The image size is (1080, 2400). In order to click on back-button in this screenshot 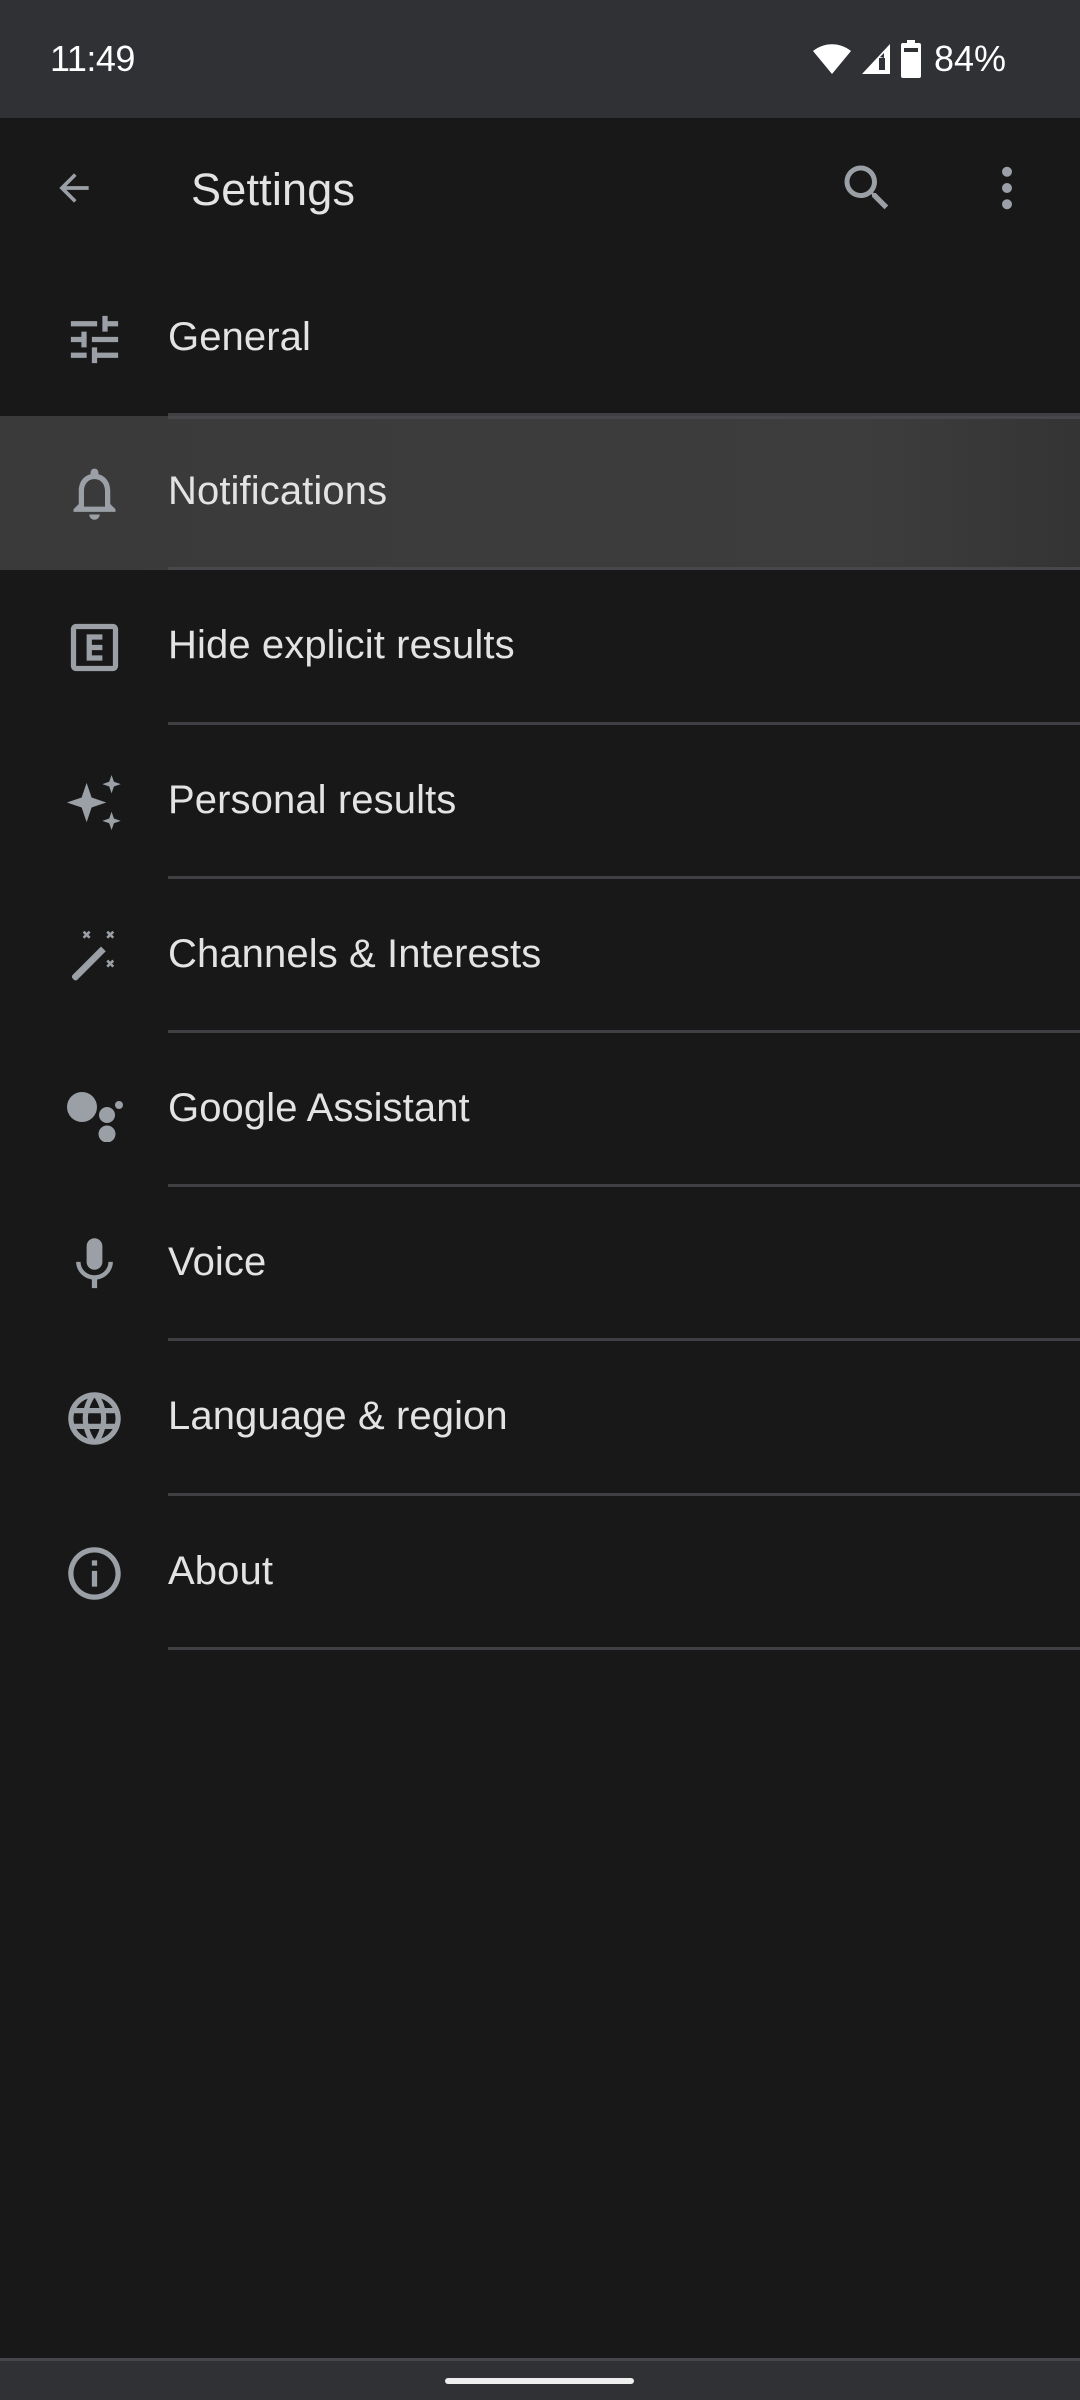, I will do `click(74, 190)`.